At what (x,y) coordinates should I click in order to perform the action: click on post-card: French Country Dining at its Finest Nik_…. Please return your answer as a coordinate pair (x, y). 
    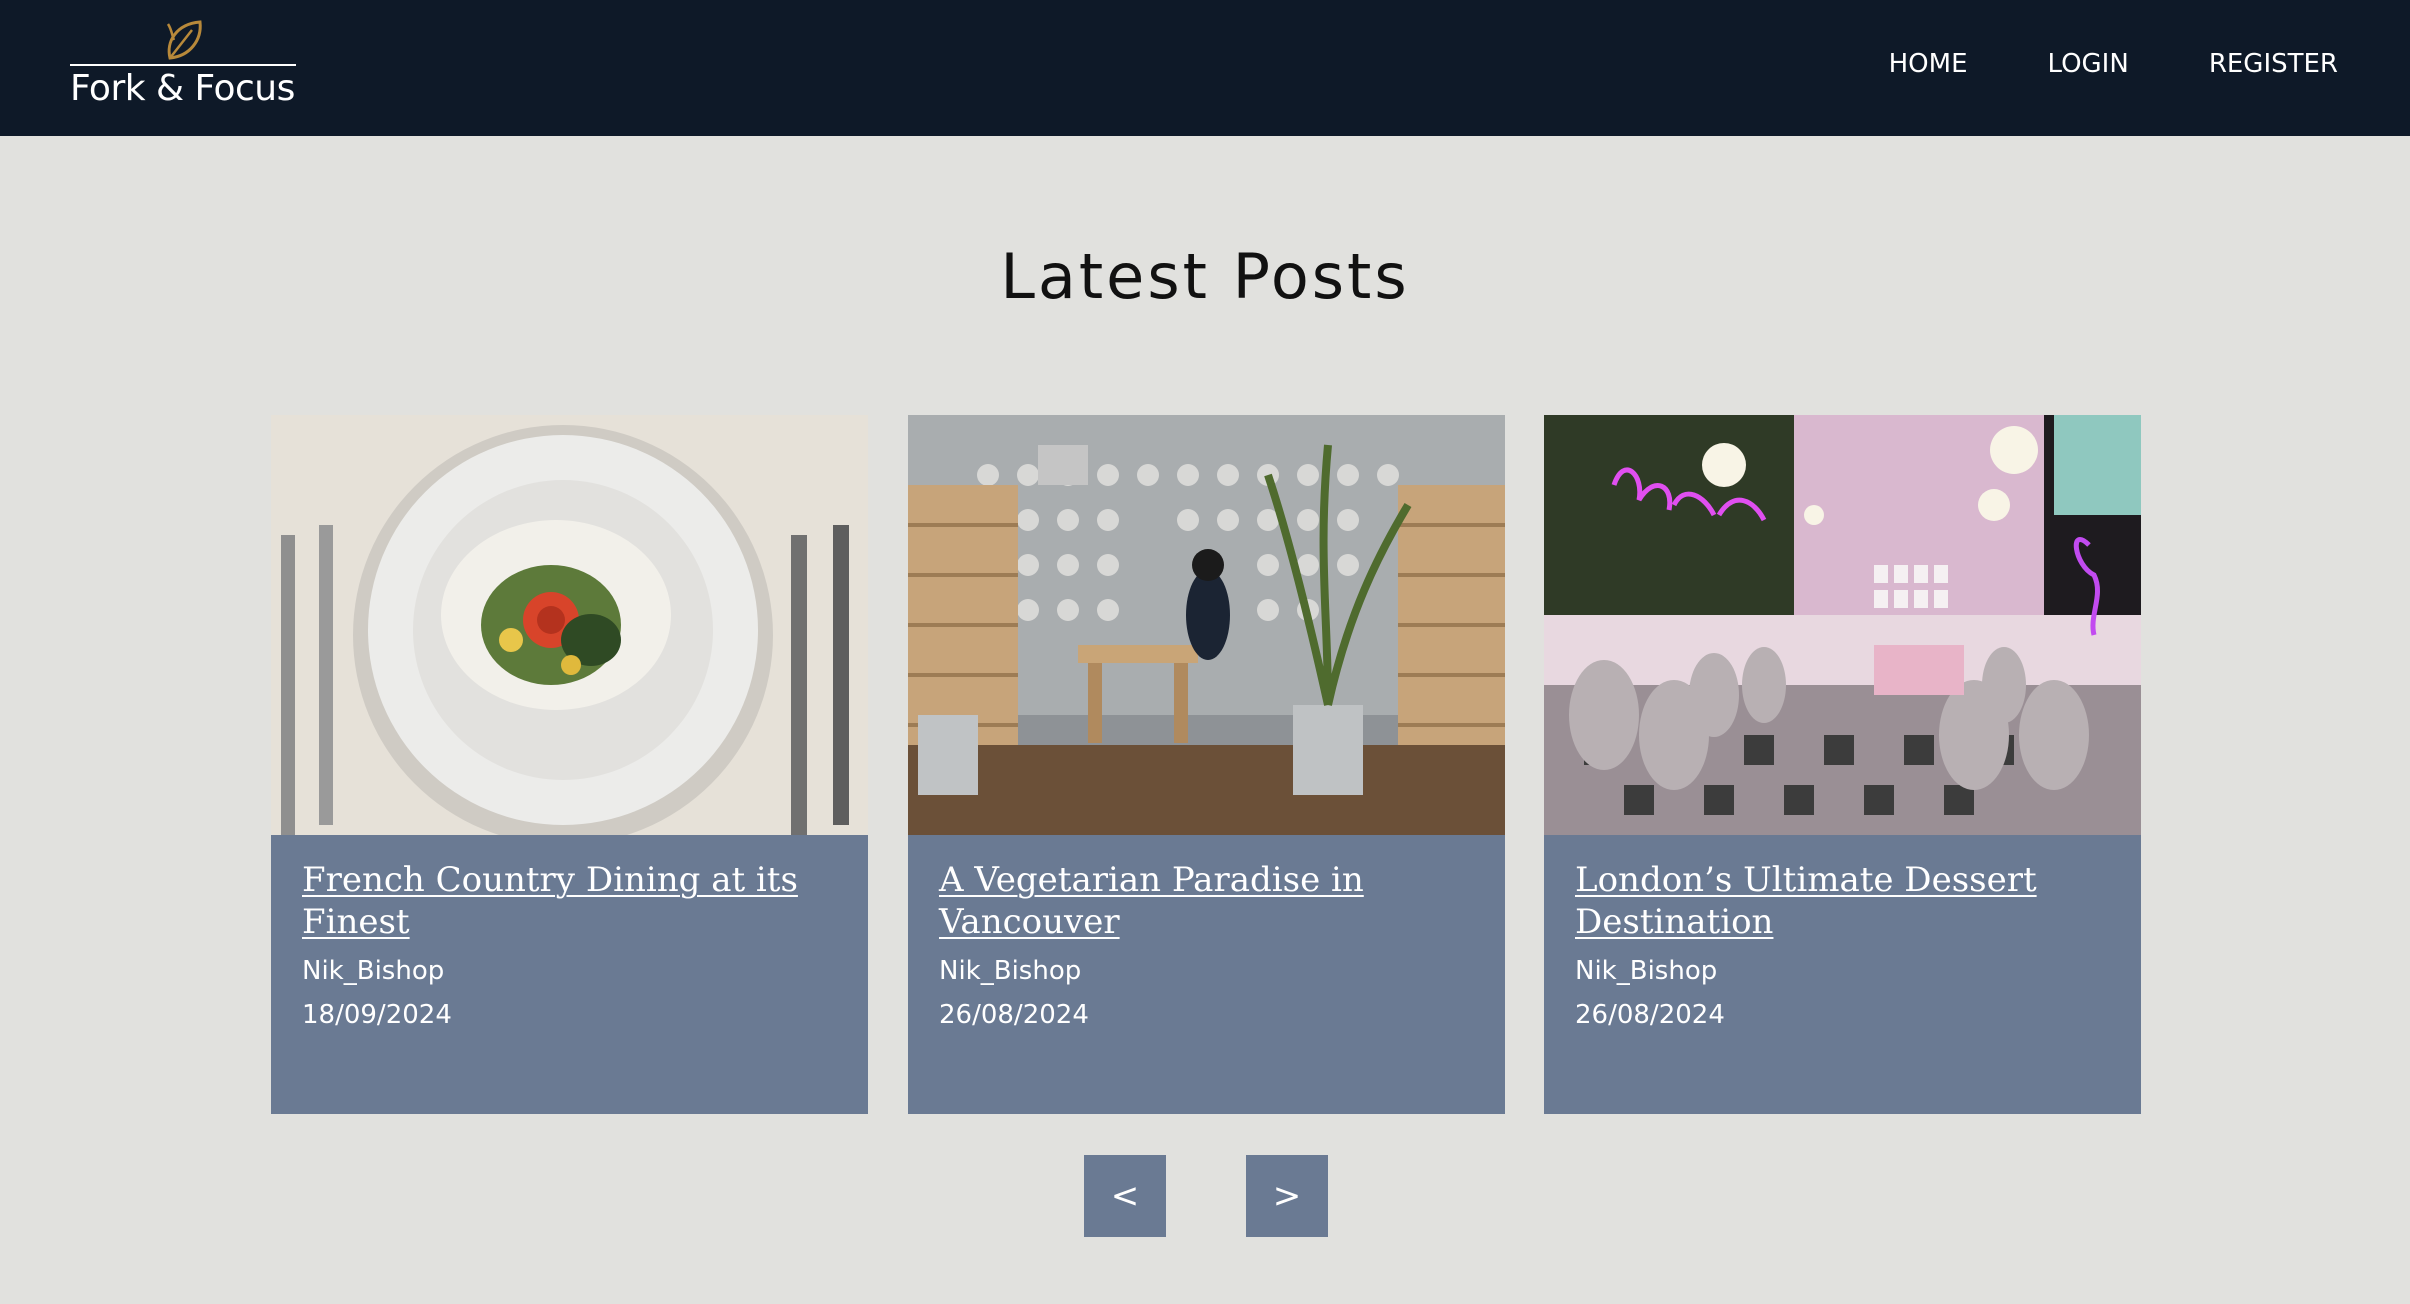
    Looking at the image, I should click on (569, 764).